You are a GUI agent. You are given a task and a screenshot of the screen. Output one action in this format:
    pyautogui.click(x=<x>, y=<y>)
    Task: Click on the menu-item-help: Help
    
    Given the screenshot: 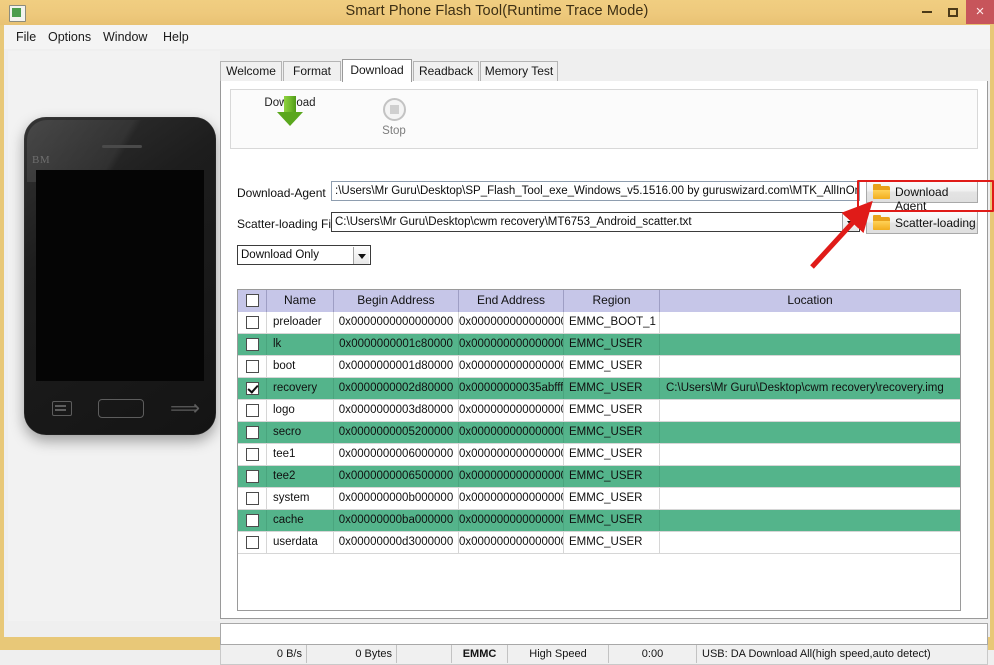 What is the action you would take?
    pyautogui.click(x=176, y=37)
    